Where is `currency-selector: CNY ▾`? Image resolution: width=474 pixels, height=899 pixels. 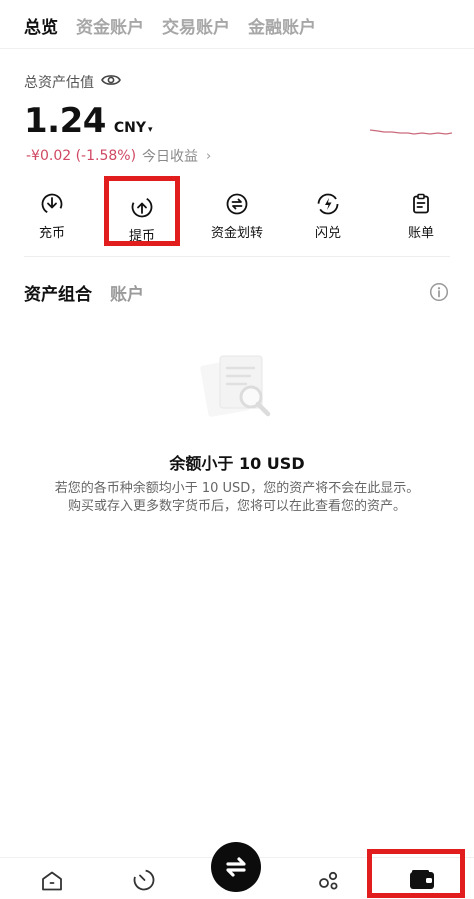
currency-selector: CNY ▾ is located at coordinates (133, 128).